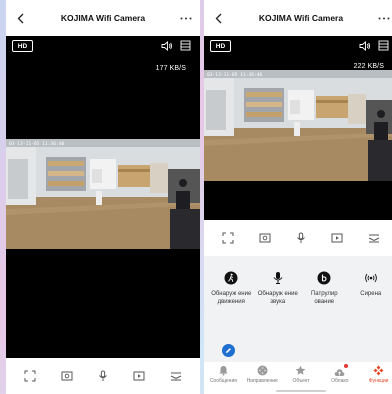 The image size is (392, 394). Describe the element at coordinates (324, 298) in the screenshot. I see `feature-label: Патрулир ование` at that location.